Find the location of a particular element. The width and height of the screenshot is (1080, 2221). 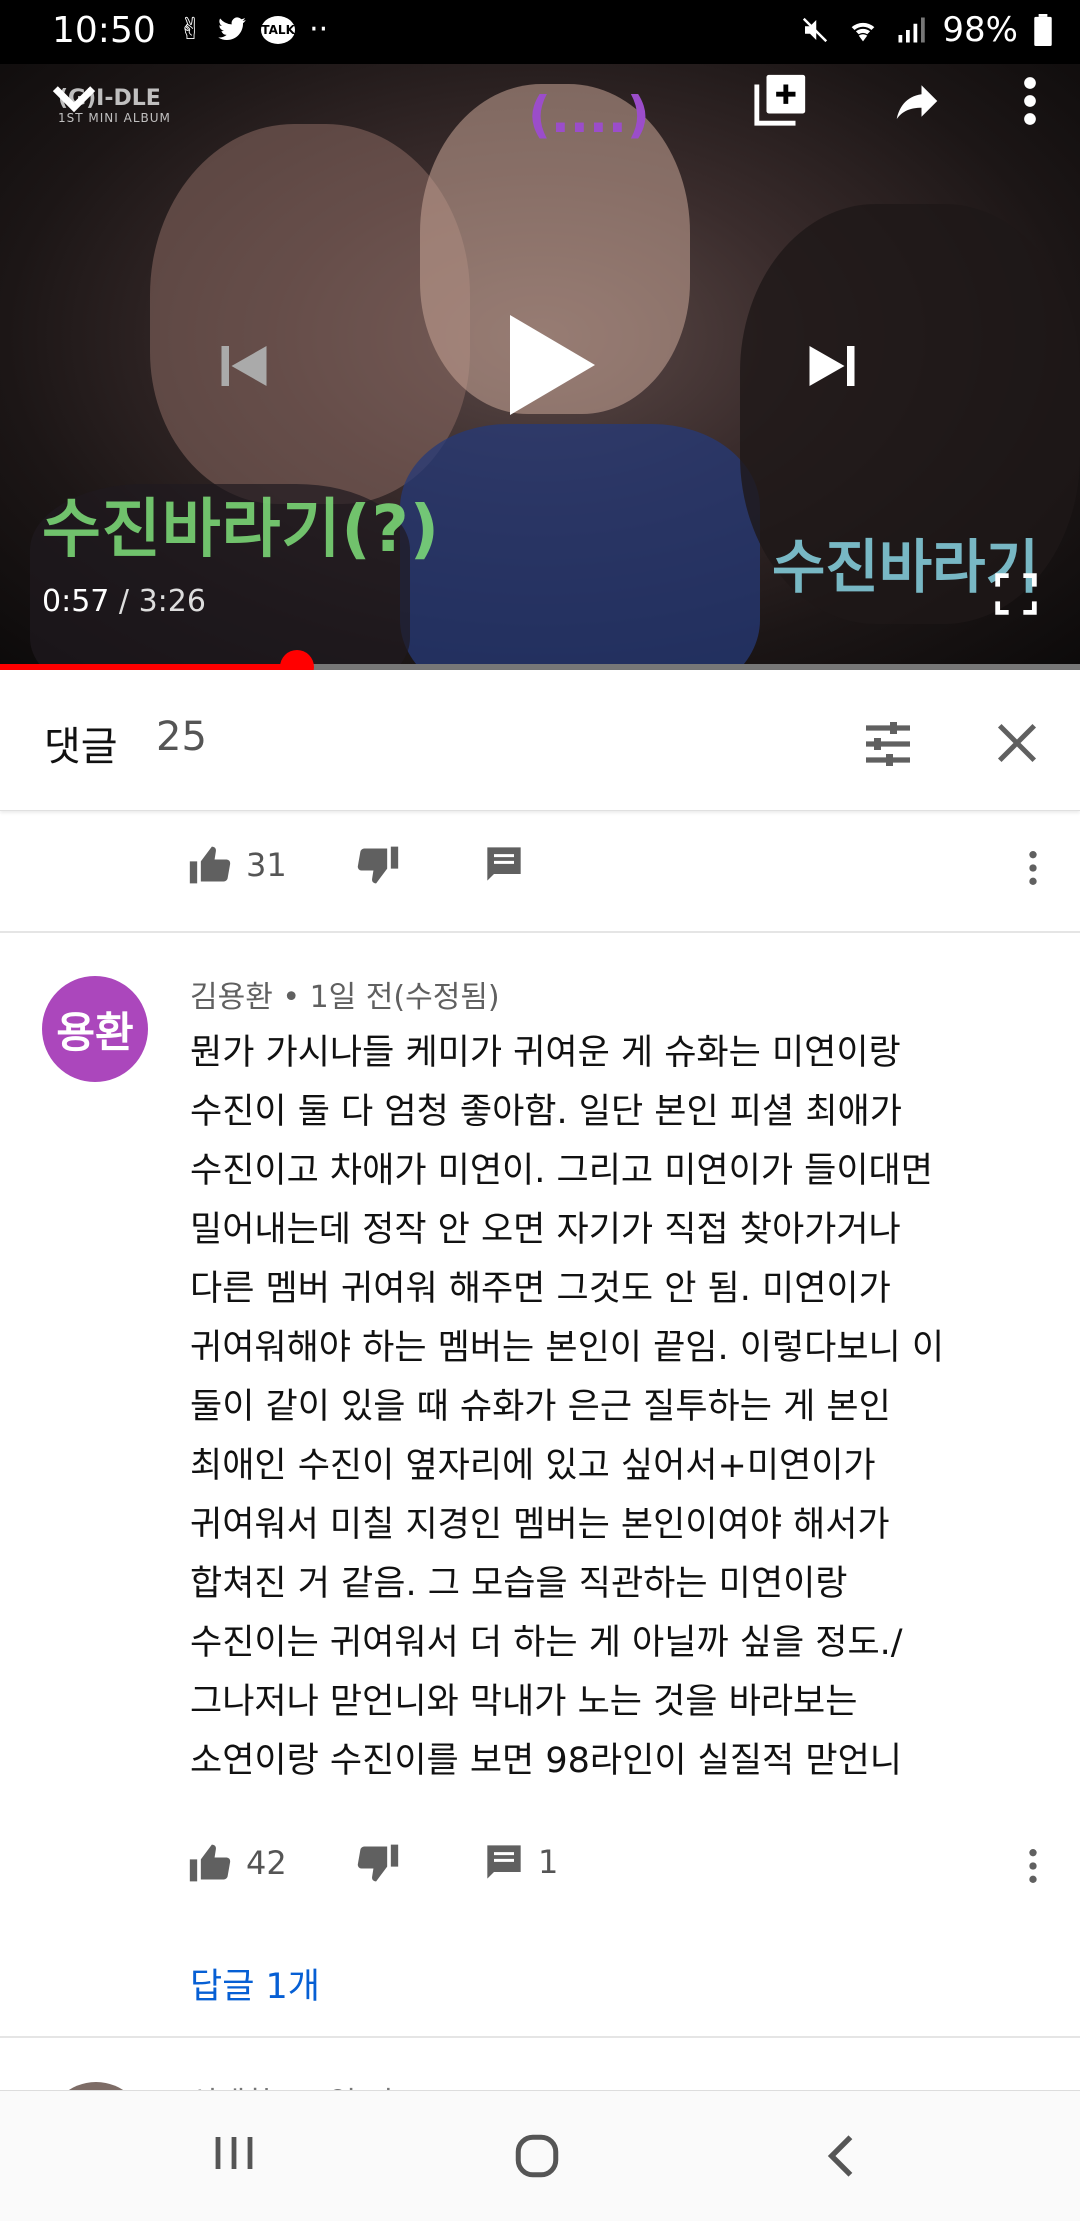

playlist-add-icon is located at coordinates (780, 100).